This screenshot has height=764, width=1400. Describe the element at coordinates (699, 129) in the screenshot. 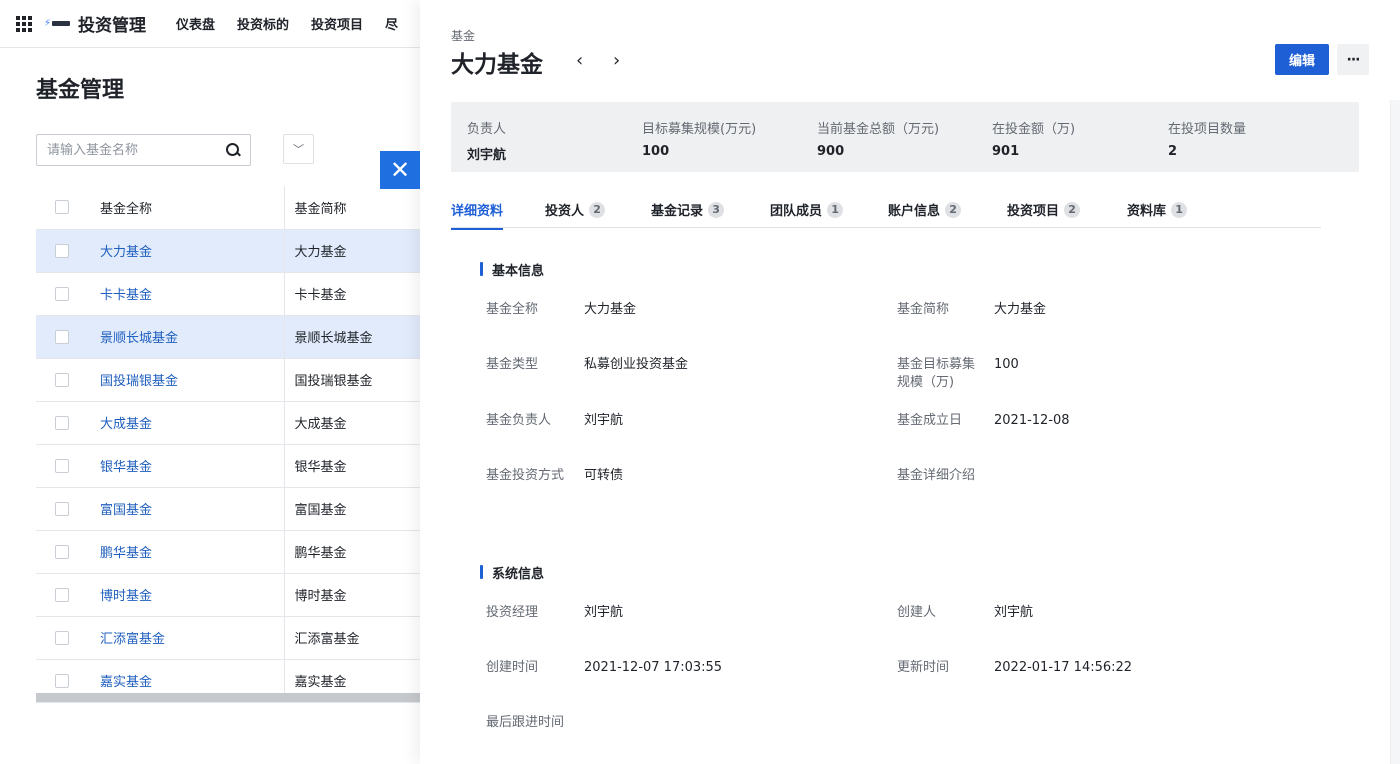

I see `stat-label: 目标募集规模(万元)` at that location.